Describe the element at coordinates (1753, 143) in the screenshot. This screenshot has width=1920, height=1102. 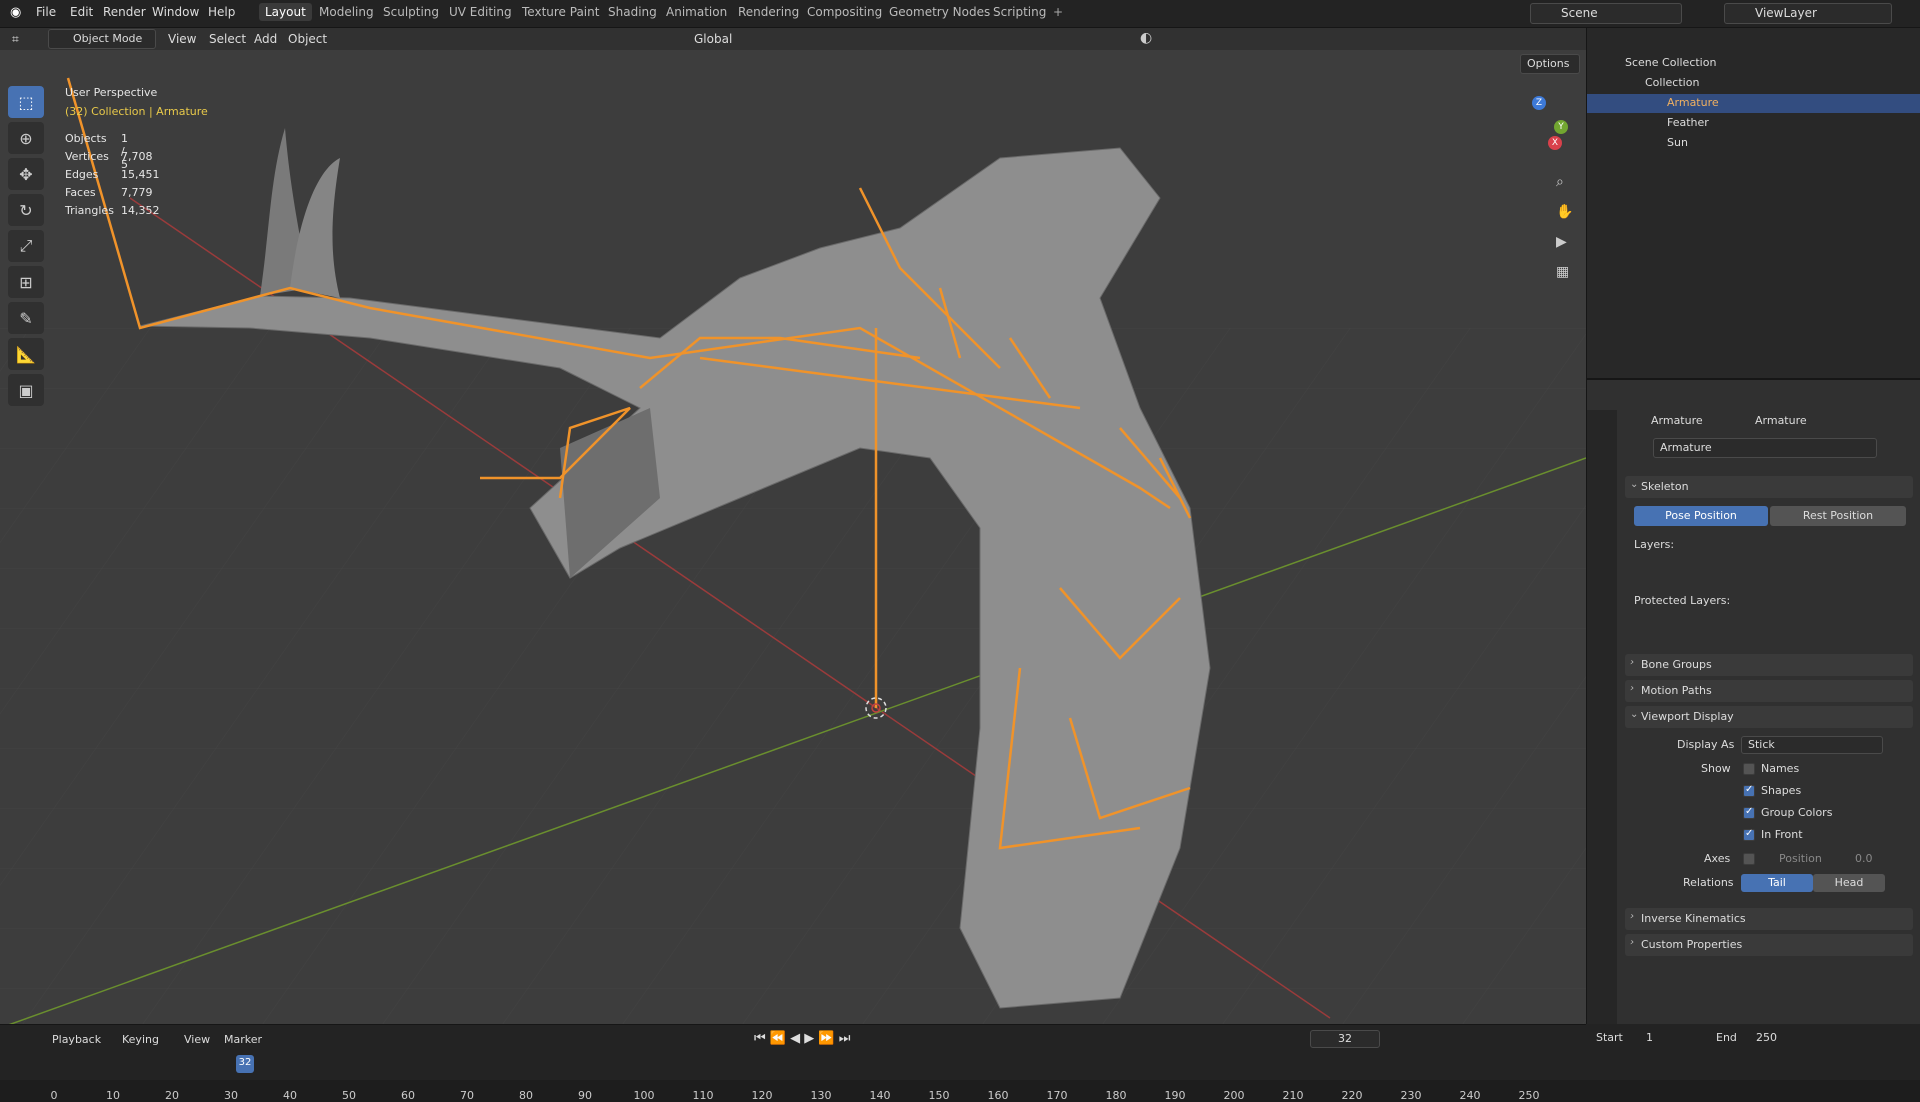
I see `outliner-item-sun: Sun` at that location.